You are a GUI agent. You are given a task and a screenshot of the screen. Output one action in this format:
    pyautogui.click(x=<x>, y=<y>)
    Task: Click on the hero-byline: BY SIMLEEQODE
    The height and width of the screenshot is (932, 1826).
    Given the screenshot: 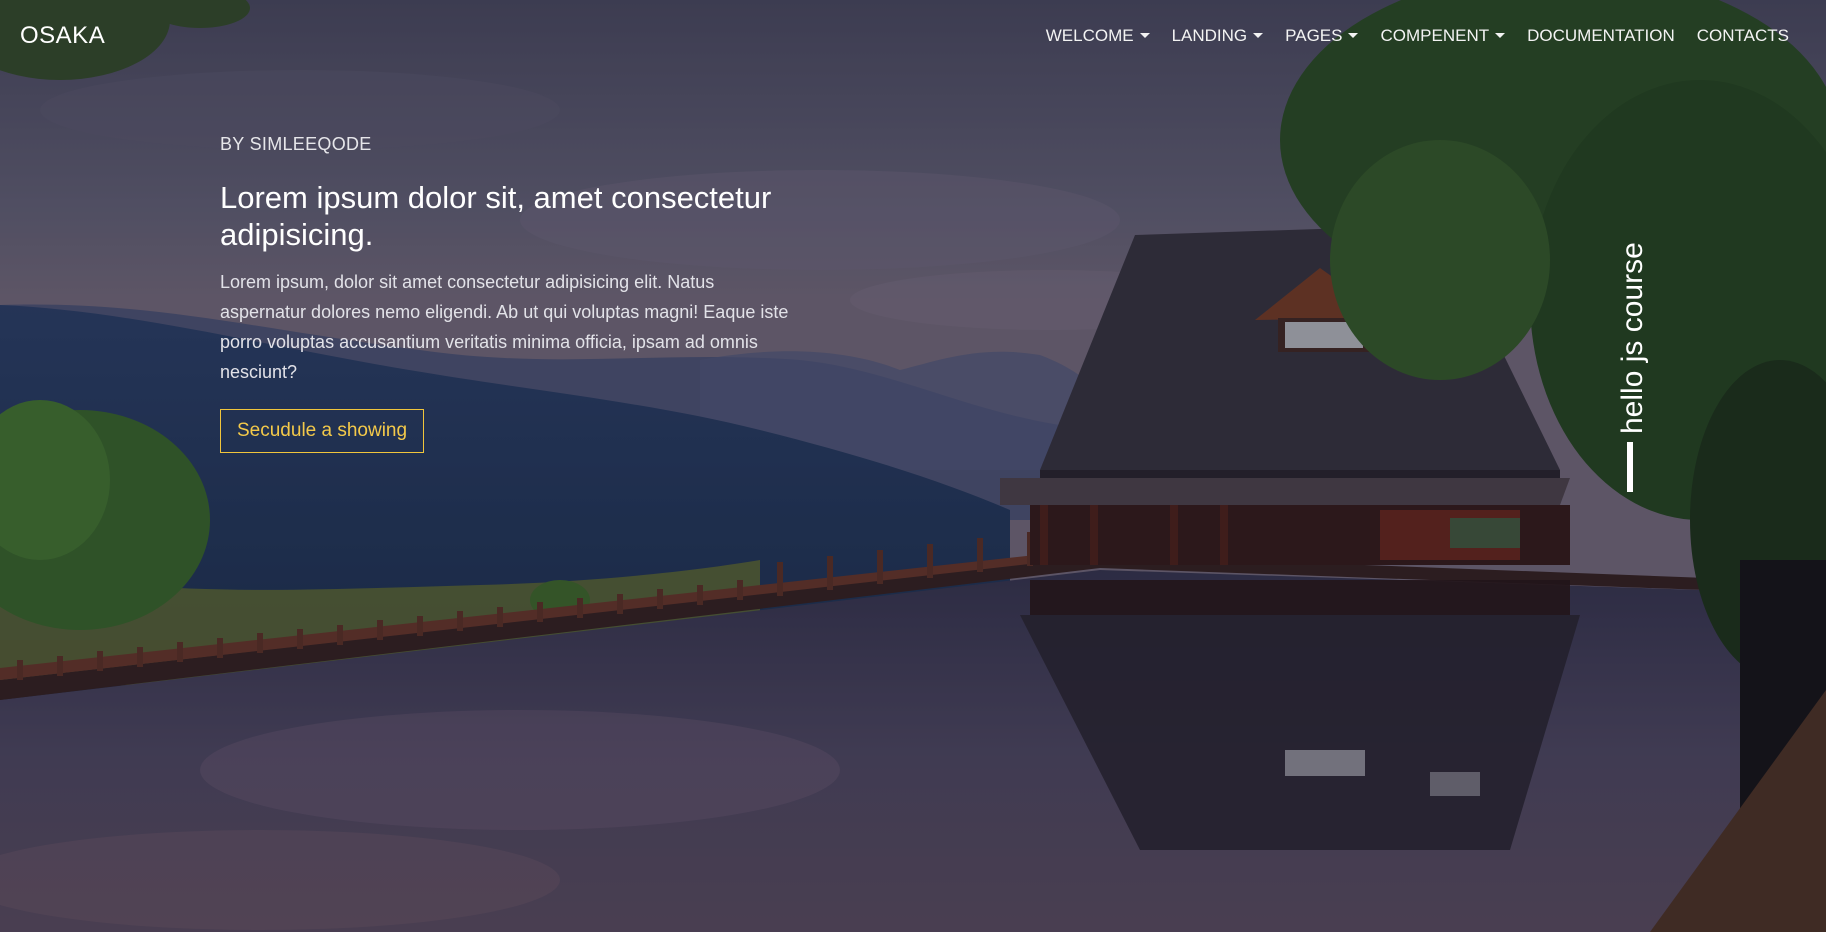 What is the action you would take?
    pyautogui.click(x=296, y=144)
    